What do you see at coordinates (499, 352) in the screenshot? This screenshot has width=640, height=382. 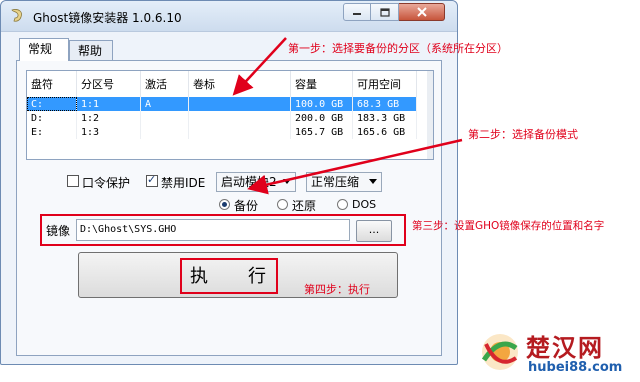 I see `brand-logo-icon` at bounding box center [499, 352].